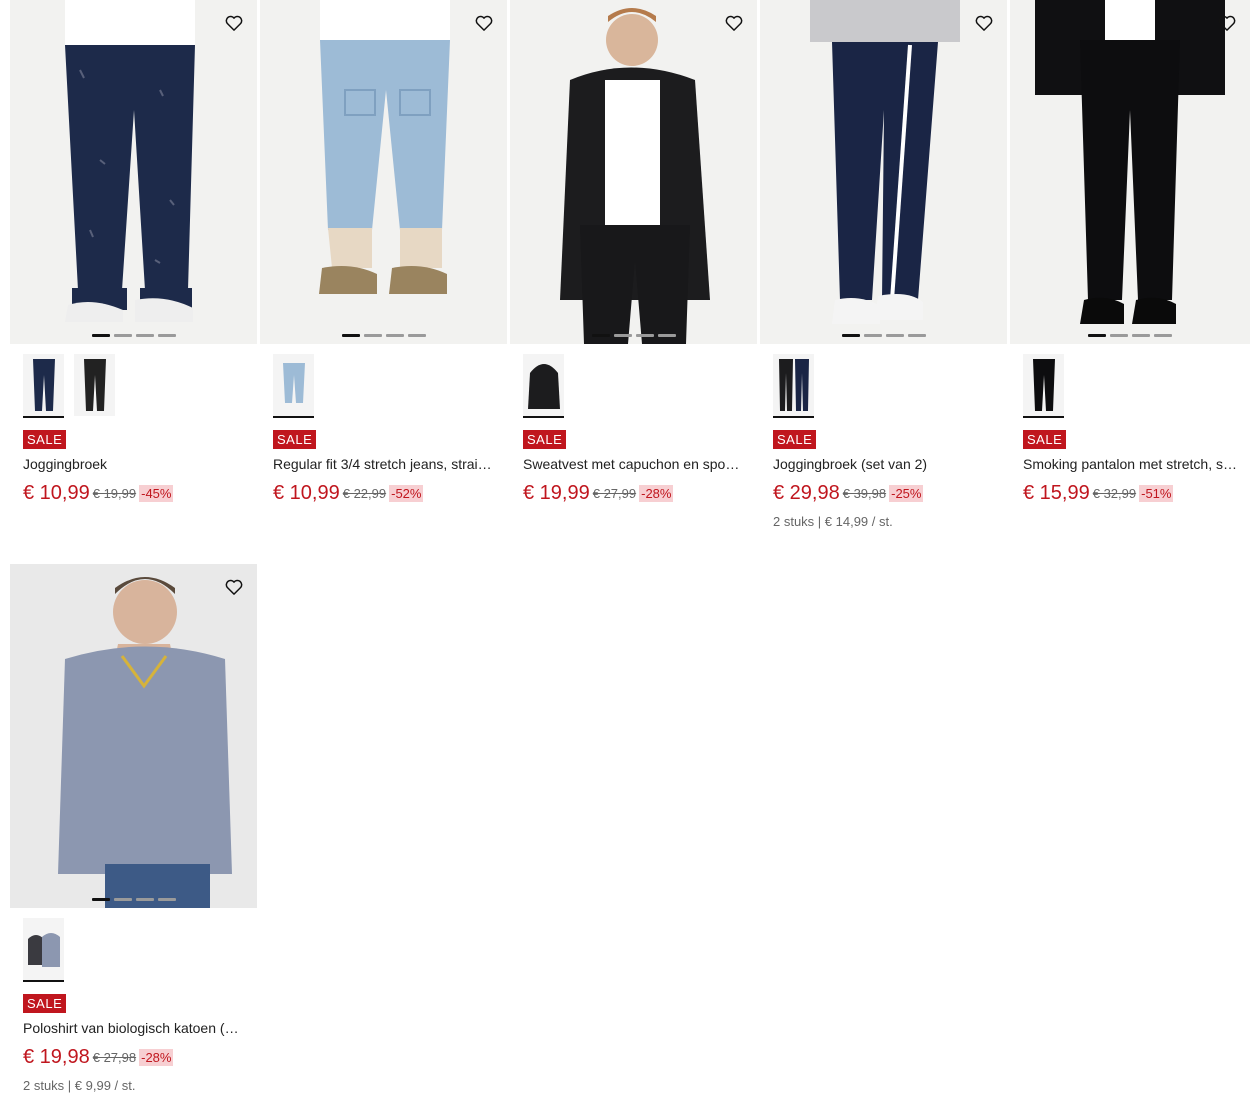 Image resolution: width=1250 pixels, height=1120 pixels. What do you see at coordinates (56, 493) in the screenshot?
I see `current-price: € 10,99` at bounding box center [56, 493].